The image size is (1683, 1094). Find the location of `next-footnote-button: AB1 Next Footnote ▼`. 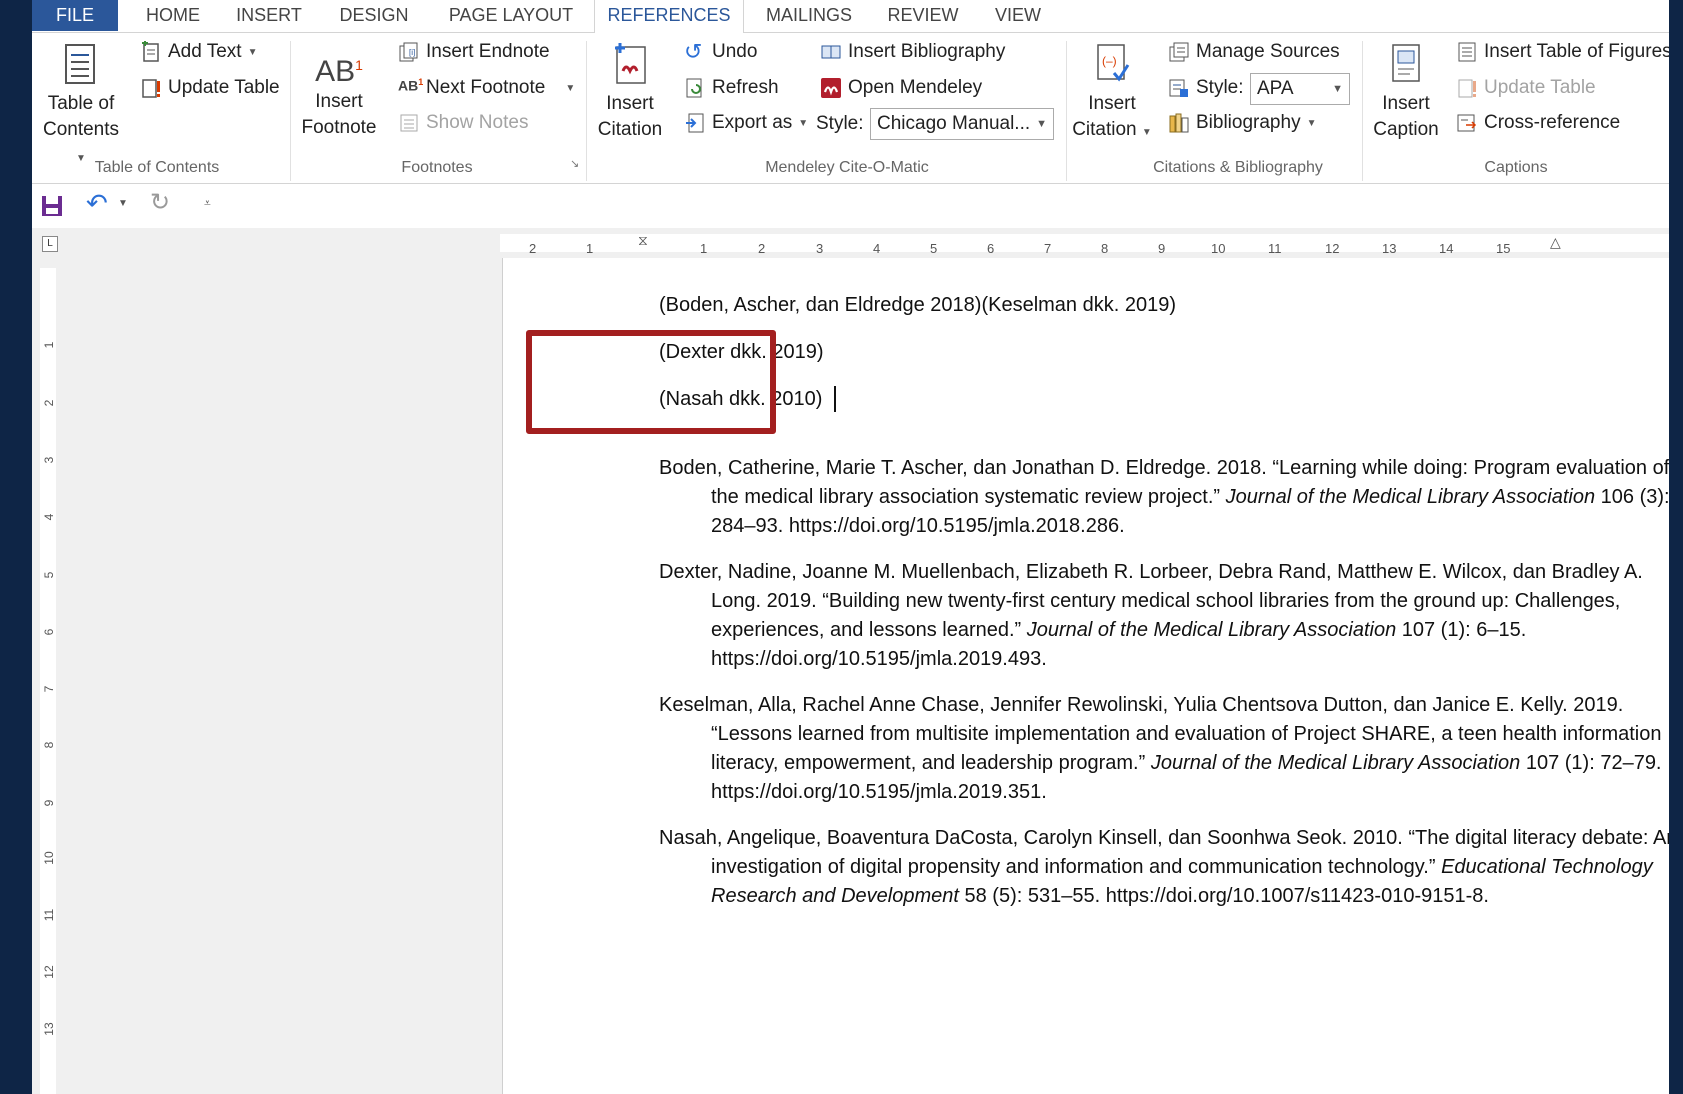

next-footnote-button: AB1 Next Footnote ▼ is located at coordinates (486, 88).